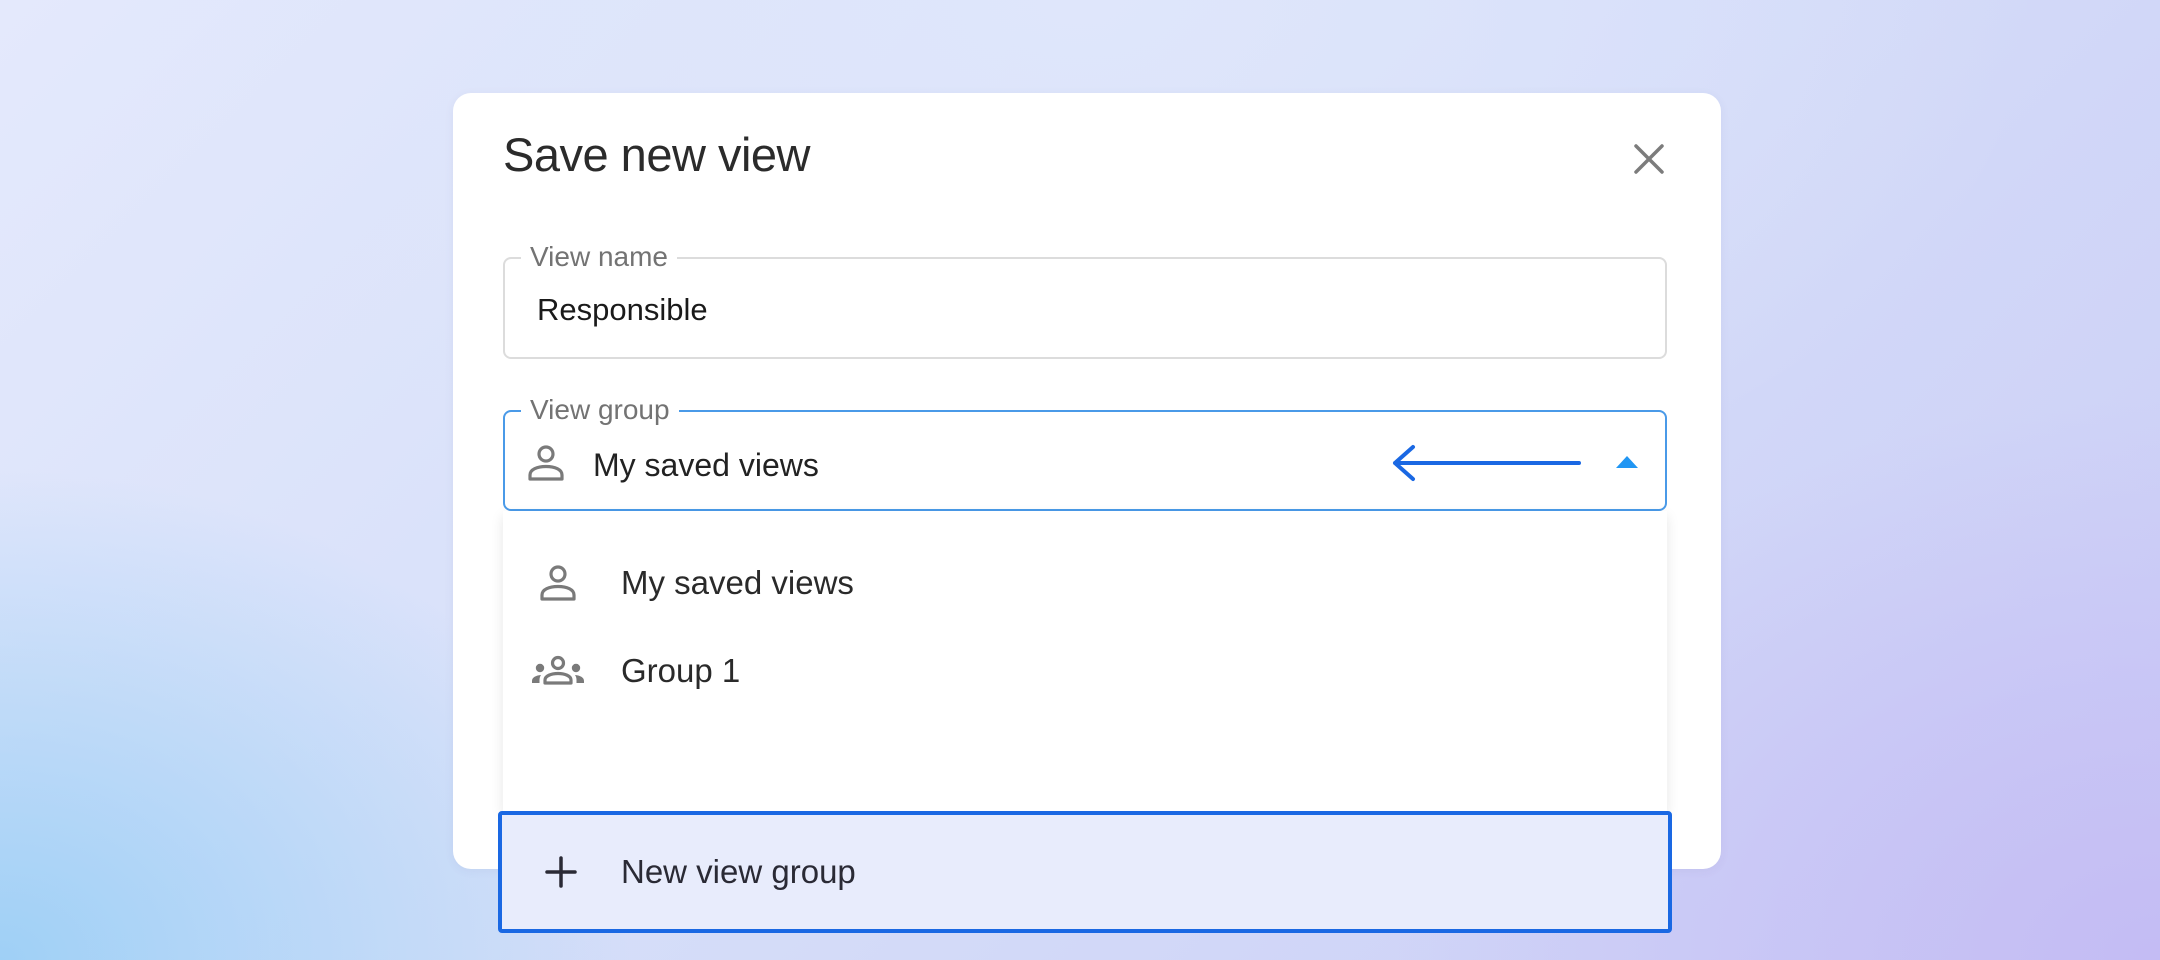  I want to click on view-name-field: View name Responsible, so click(1085, 299).